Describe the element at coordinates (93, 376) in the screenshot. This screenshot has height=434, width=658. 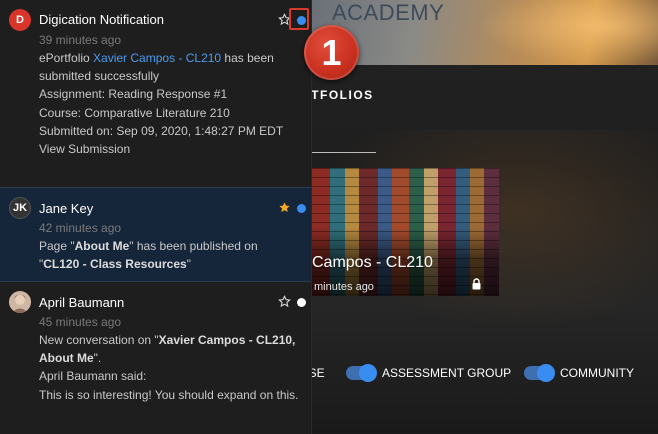
I see `said-line: April Baumann said:` at that location.